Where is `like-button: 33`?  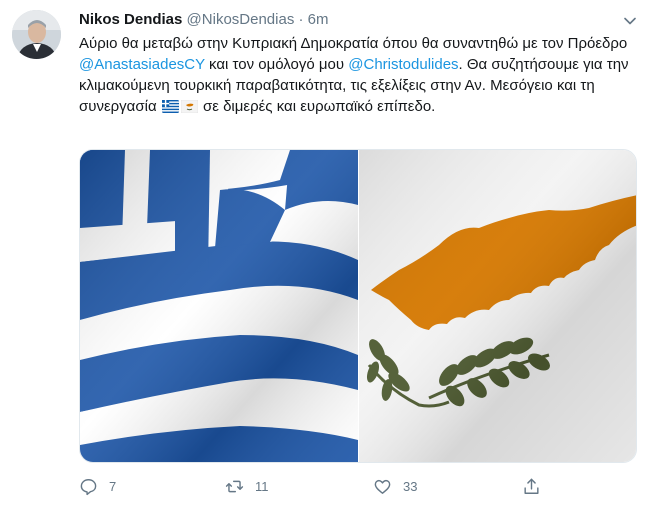 like-button: 33 is located at coordinates (395, 486).